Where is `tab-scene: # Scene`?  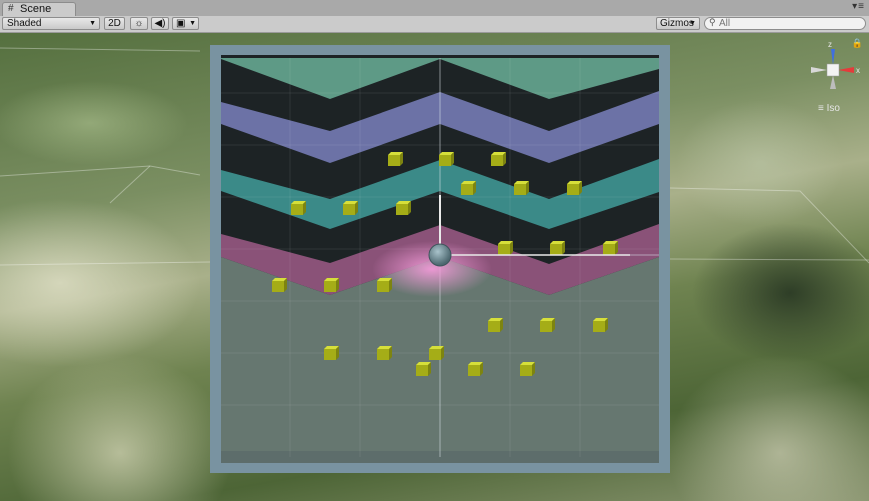
tab-scene: # Scene is located at coordinates (39, 9).